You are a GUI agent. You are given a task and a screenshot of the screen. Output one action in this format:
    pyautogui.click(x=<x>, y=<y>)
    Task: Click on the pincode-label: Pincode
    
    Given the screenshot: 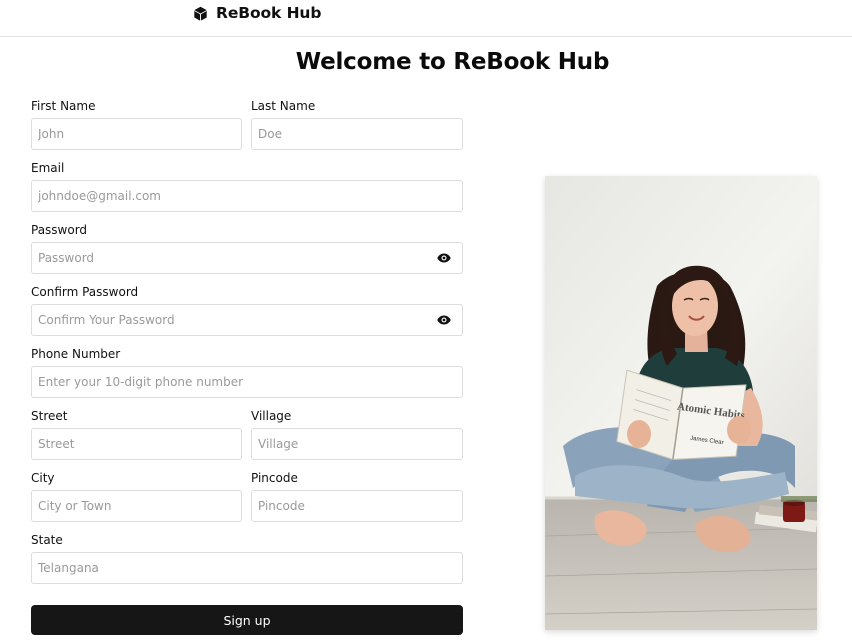 What is the action you would take?
    pyautogui.click(x=274, y=478)
    